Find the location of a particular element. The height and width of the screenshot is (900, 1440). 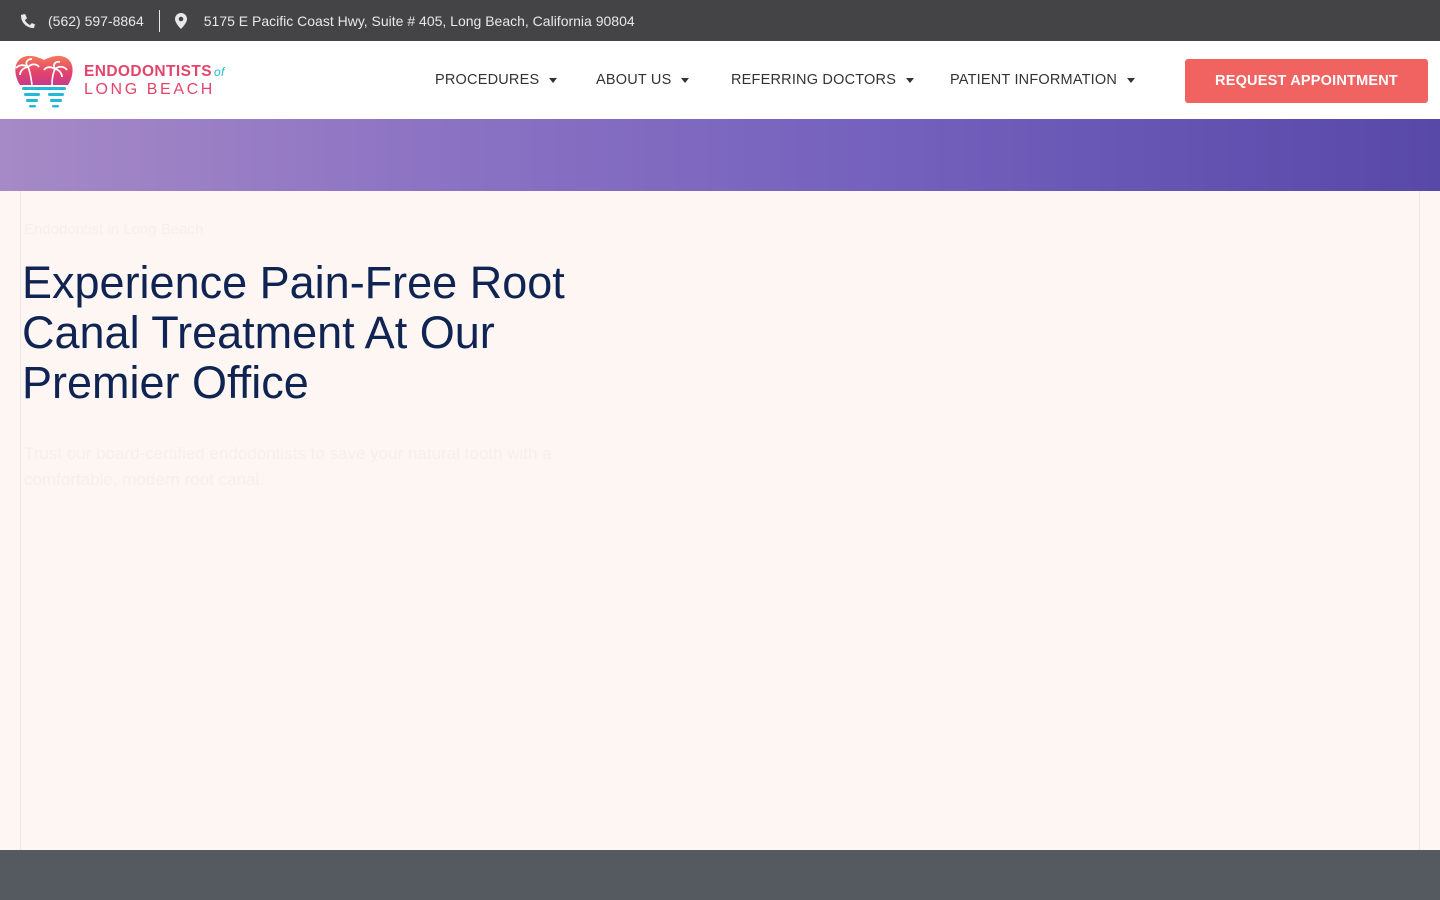

site-logo: ENDODONTISTS of LONG BEACH is located at coordinates (122, 81).